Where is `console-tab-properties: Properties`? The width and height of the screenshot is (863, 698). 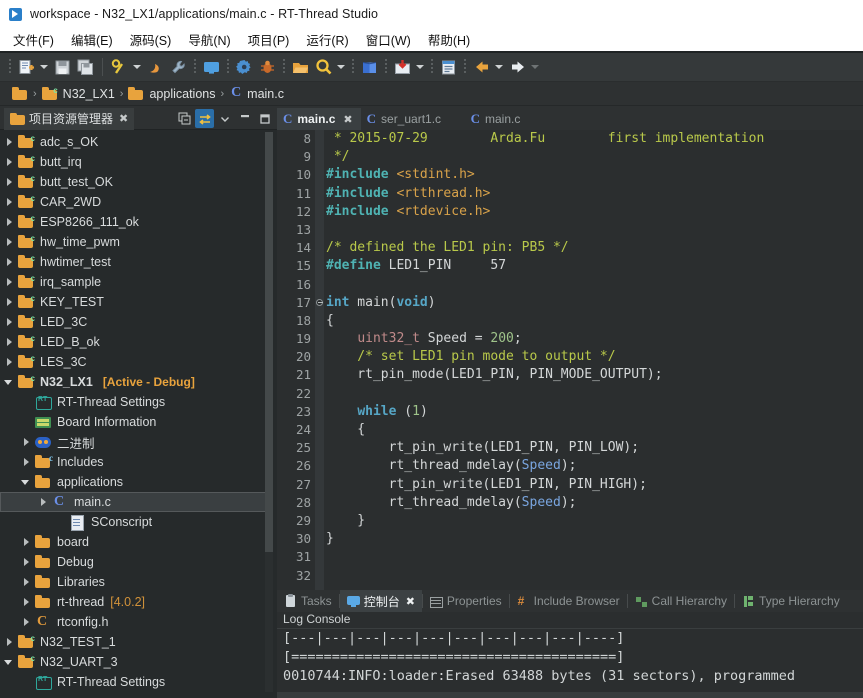 console-tab-properties: Properties is located at coordinates (466, 601).